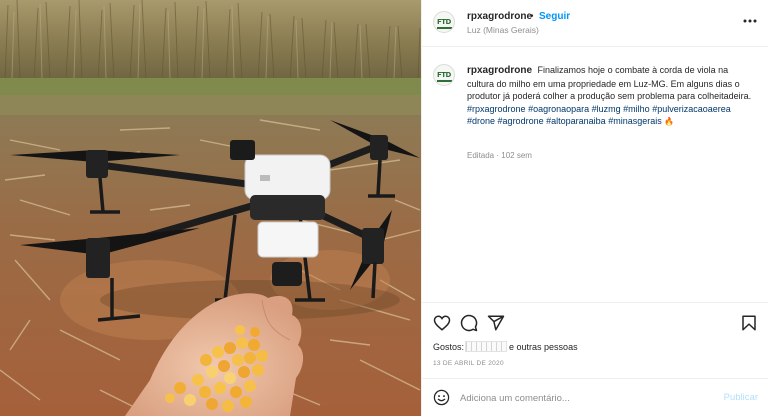 The height and width of the screenshot is (416, 768). Describe the element at coordinates (580, 398) in the screenshot. I see `comment-input` at that location.